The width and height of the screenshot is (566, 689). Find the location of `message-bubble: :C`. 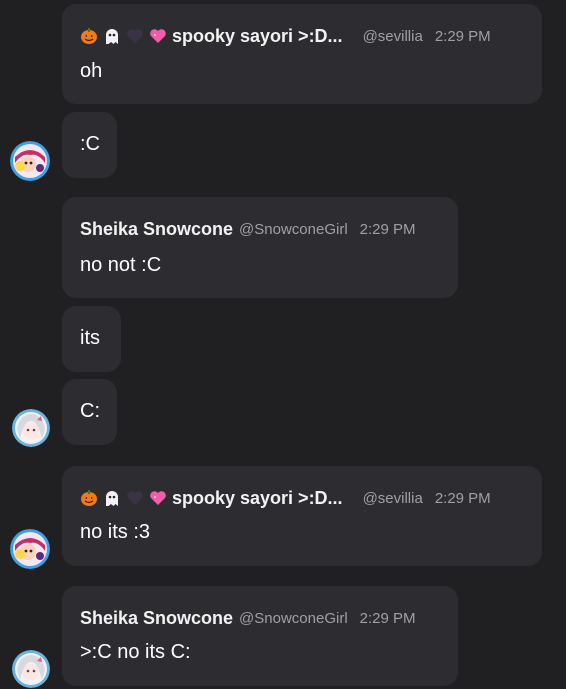

message-bubble: :C is located at coordinates (89, 145).